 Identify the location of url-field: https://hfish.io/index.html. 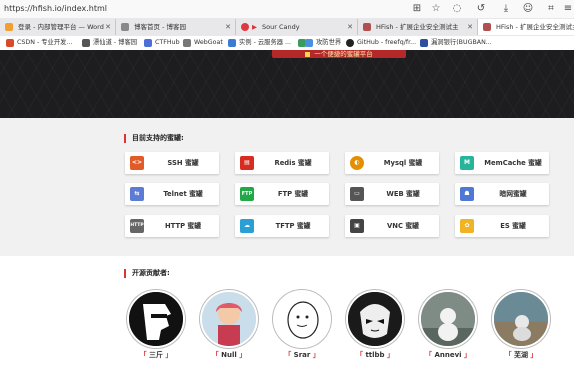
(55, 8).